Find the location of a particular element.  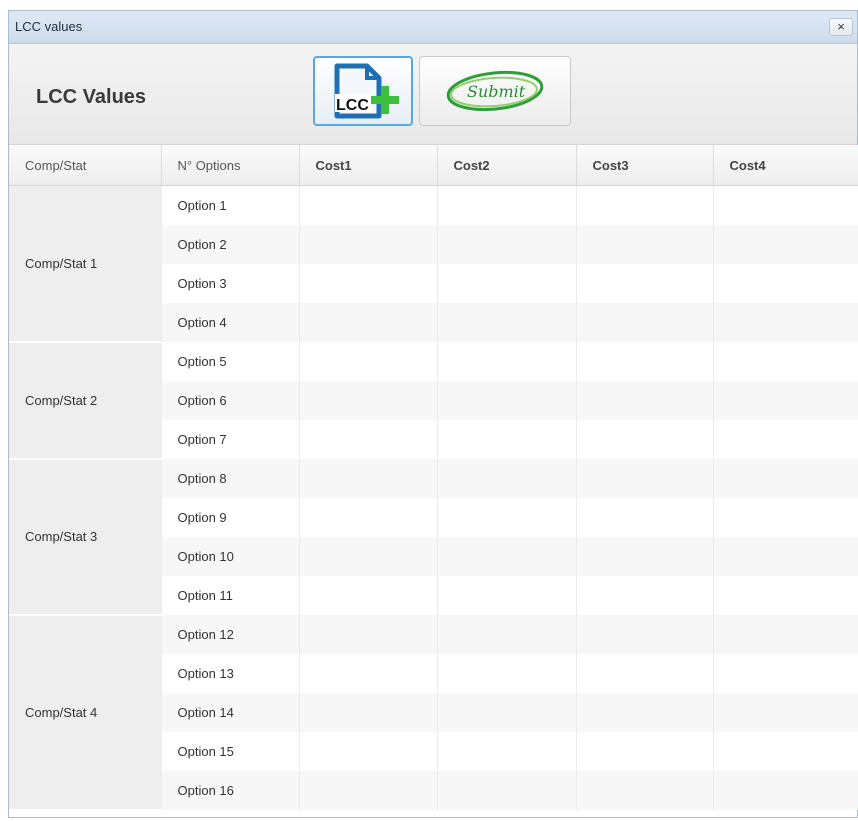

column-header-cost4: Cost4 is located at coordinates (785, 165).